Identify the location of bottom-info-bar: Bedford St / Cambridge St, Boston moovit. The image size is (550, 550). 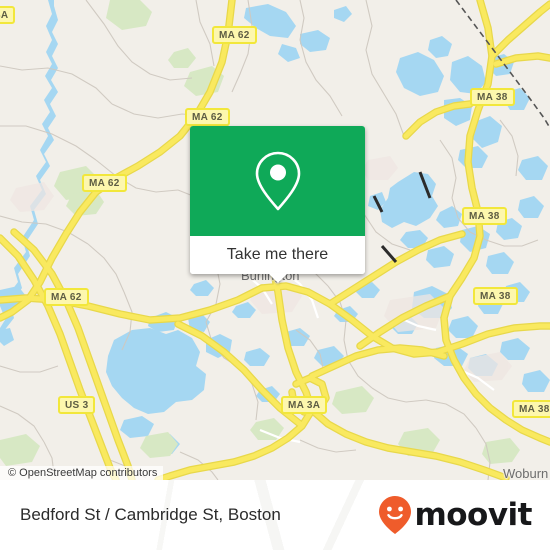
(275, 515).